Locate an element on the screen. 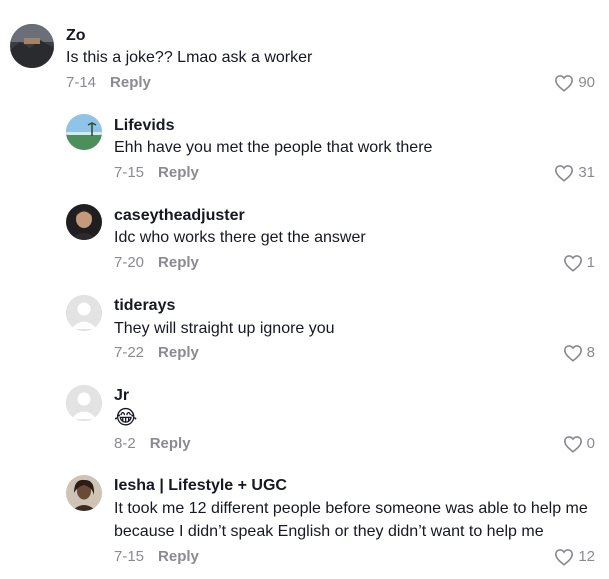 The height and width of the screenshot is (579, 609). comment-date: 7-20 is located at coordinates (129, 262).